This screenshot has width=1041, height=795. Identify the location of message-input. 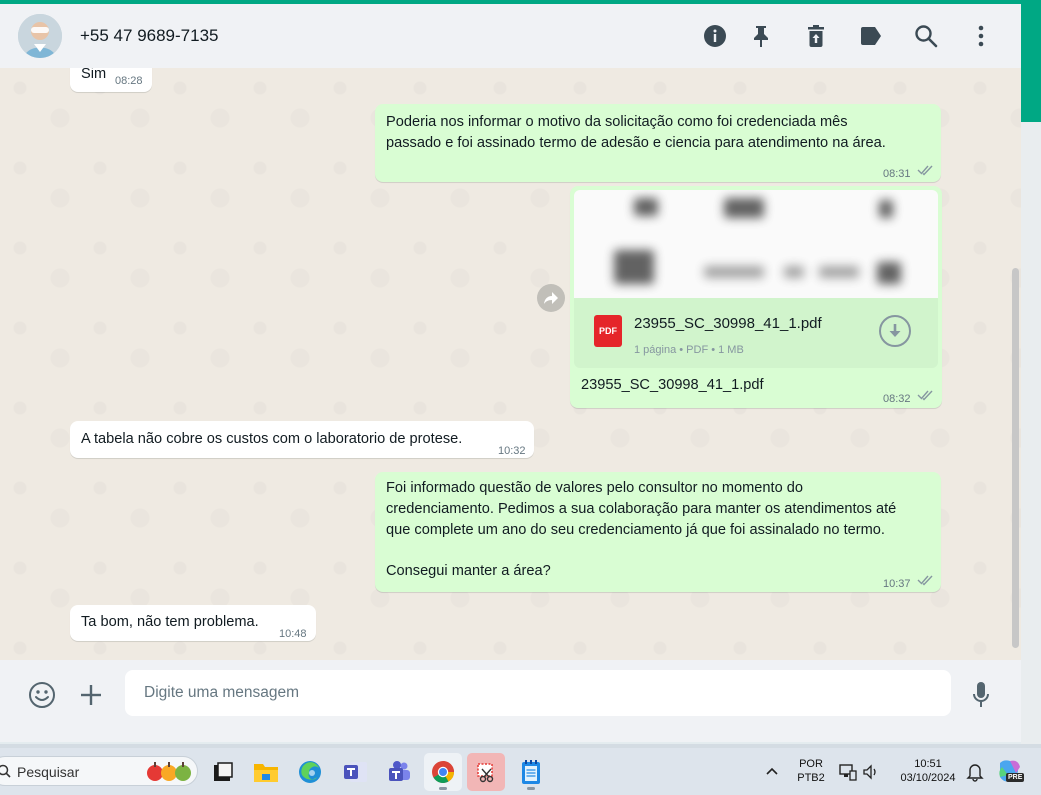
(538, 693).